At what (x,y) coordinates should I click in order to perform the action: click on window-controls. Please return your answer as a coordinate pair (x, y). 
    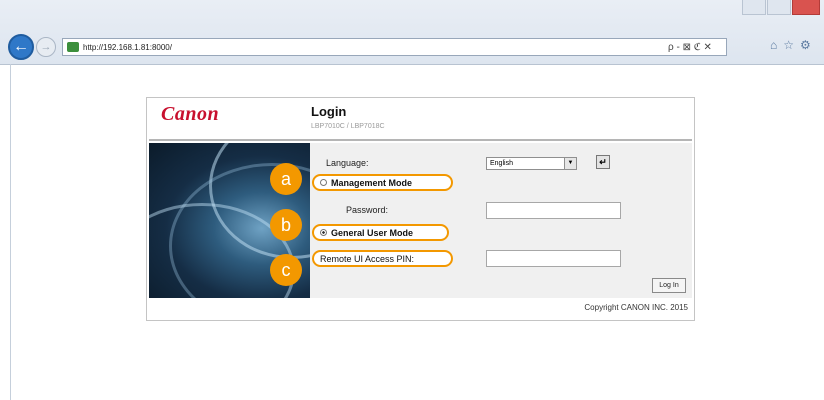
    Looking at the image, I should click on (781, 7).